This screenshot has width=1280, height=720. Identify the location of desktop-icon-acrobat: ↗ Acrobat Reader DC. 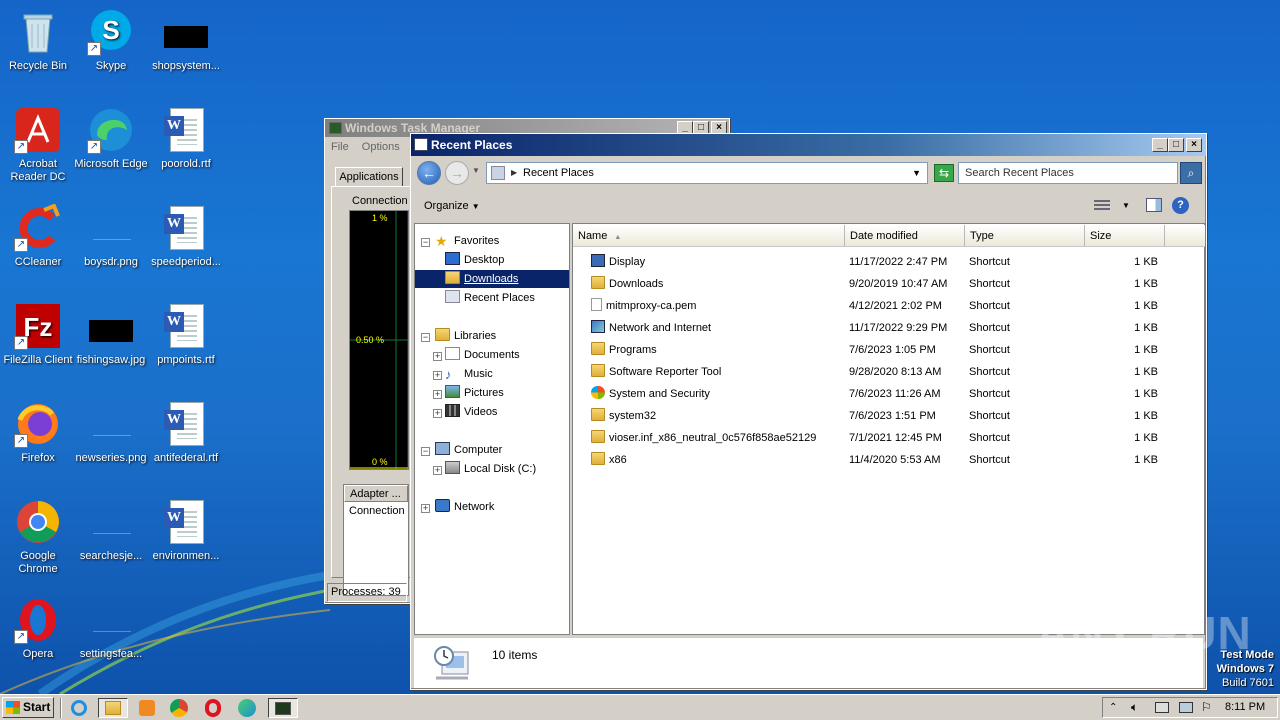
(38, 145).